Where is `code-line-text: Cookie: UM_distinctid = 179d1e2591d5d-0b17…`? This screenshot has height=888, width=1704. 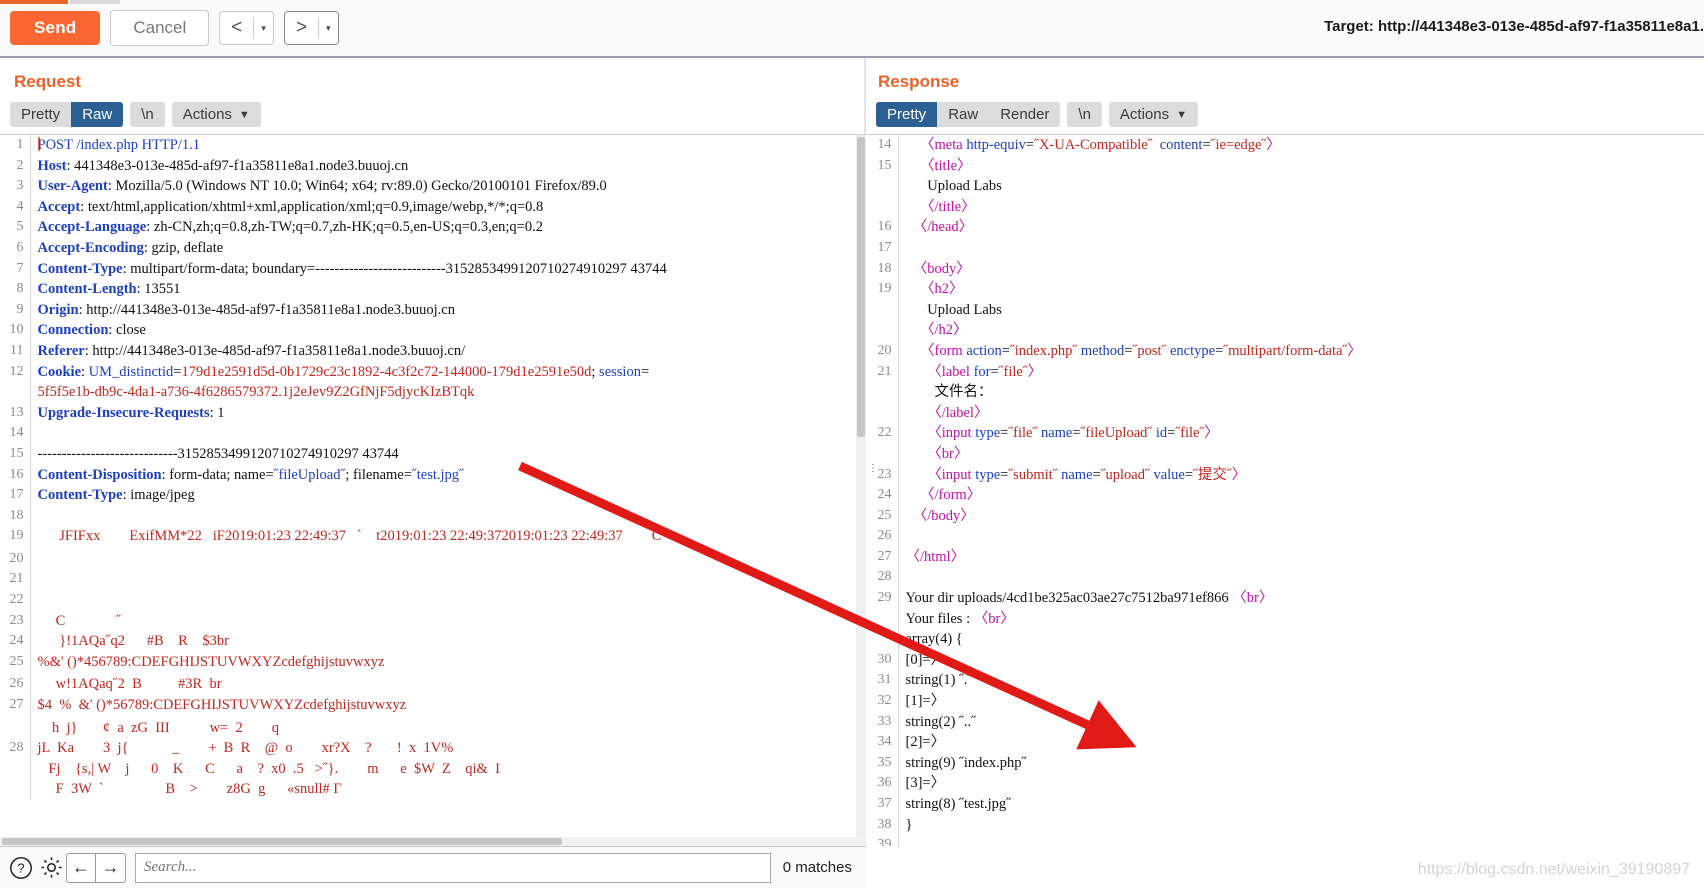
code-line-text: Cookie: UM_distinctid = 179d1e2591d5d-0b17… is located at coordinates (448, 372).